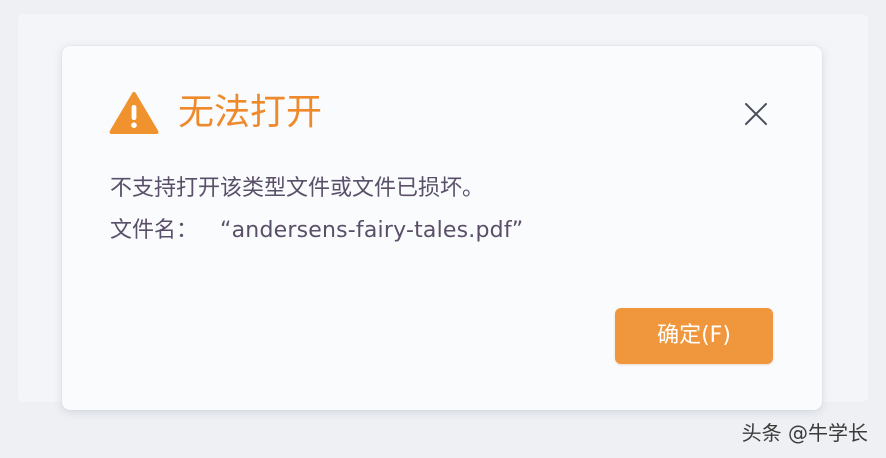  I want to click on file-name-label: 文件名：, so click(154, 230).